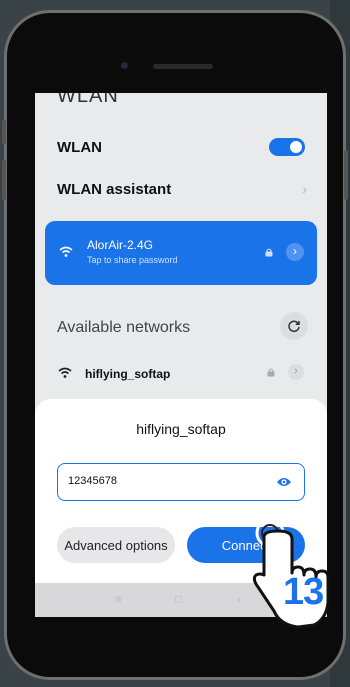 This screenshot has width=350, height=687. I want to click on chevron-right-icon: ›, so click(304, 189).